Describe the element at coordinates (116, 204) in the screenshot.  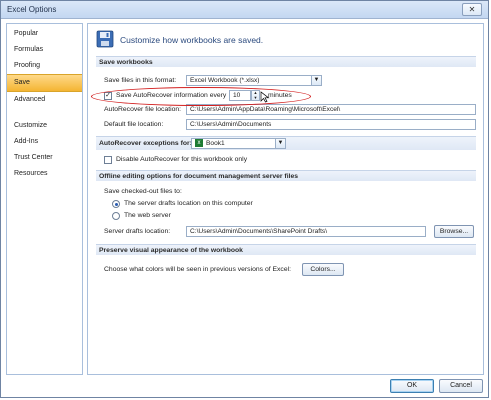
I see `radio-server-drafts` at that location.